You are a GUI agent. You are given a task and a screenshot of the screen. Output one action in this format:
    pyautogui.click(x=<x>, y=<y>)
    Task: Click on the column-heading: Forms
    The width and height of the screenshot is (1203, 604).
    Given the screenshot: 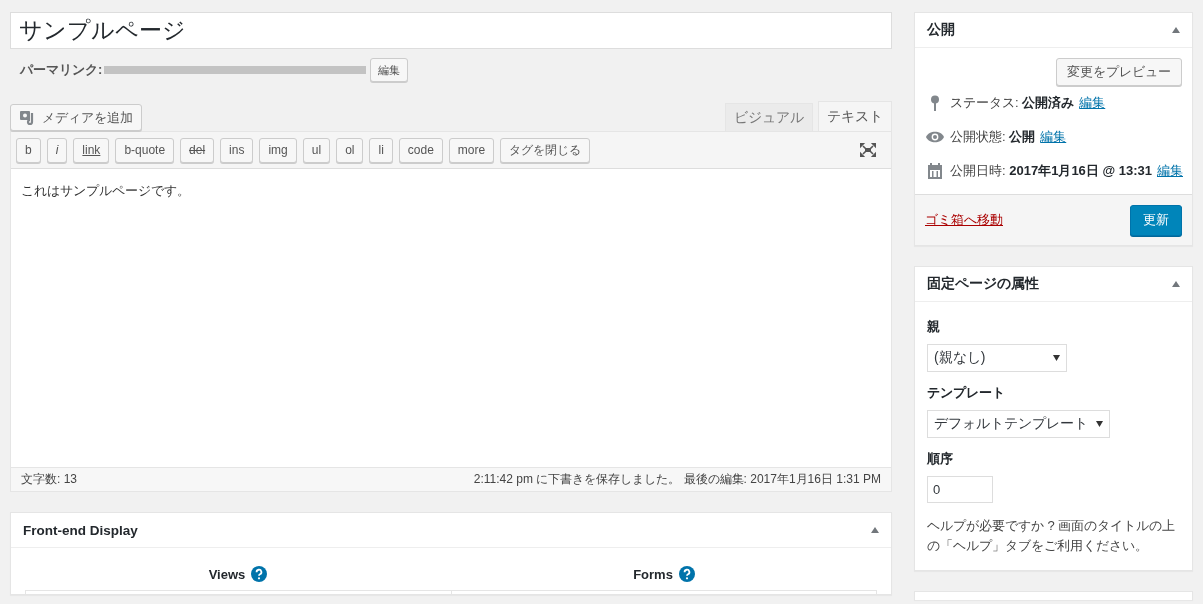 What is the action you would take?
    pyautogui.click(x=653, y=574)
    